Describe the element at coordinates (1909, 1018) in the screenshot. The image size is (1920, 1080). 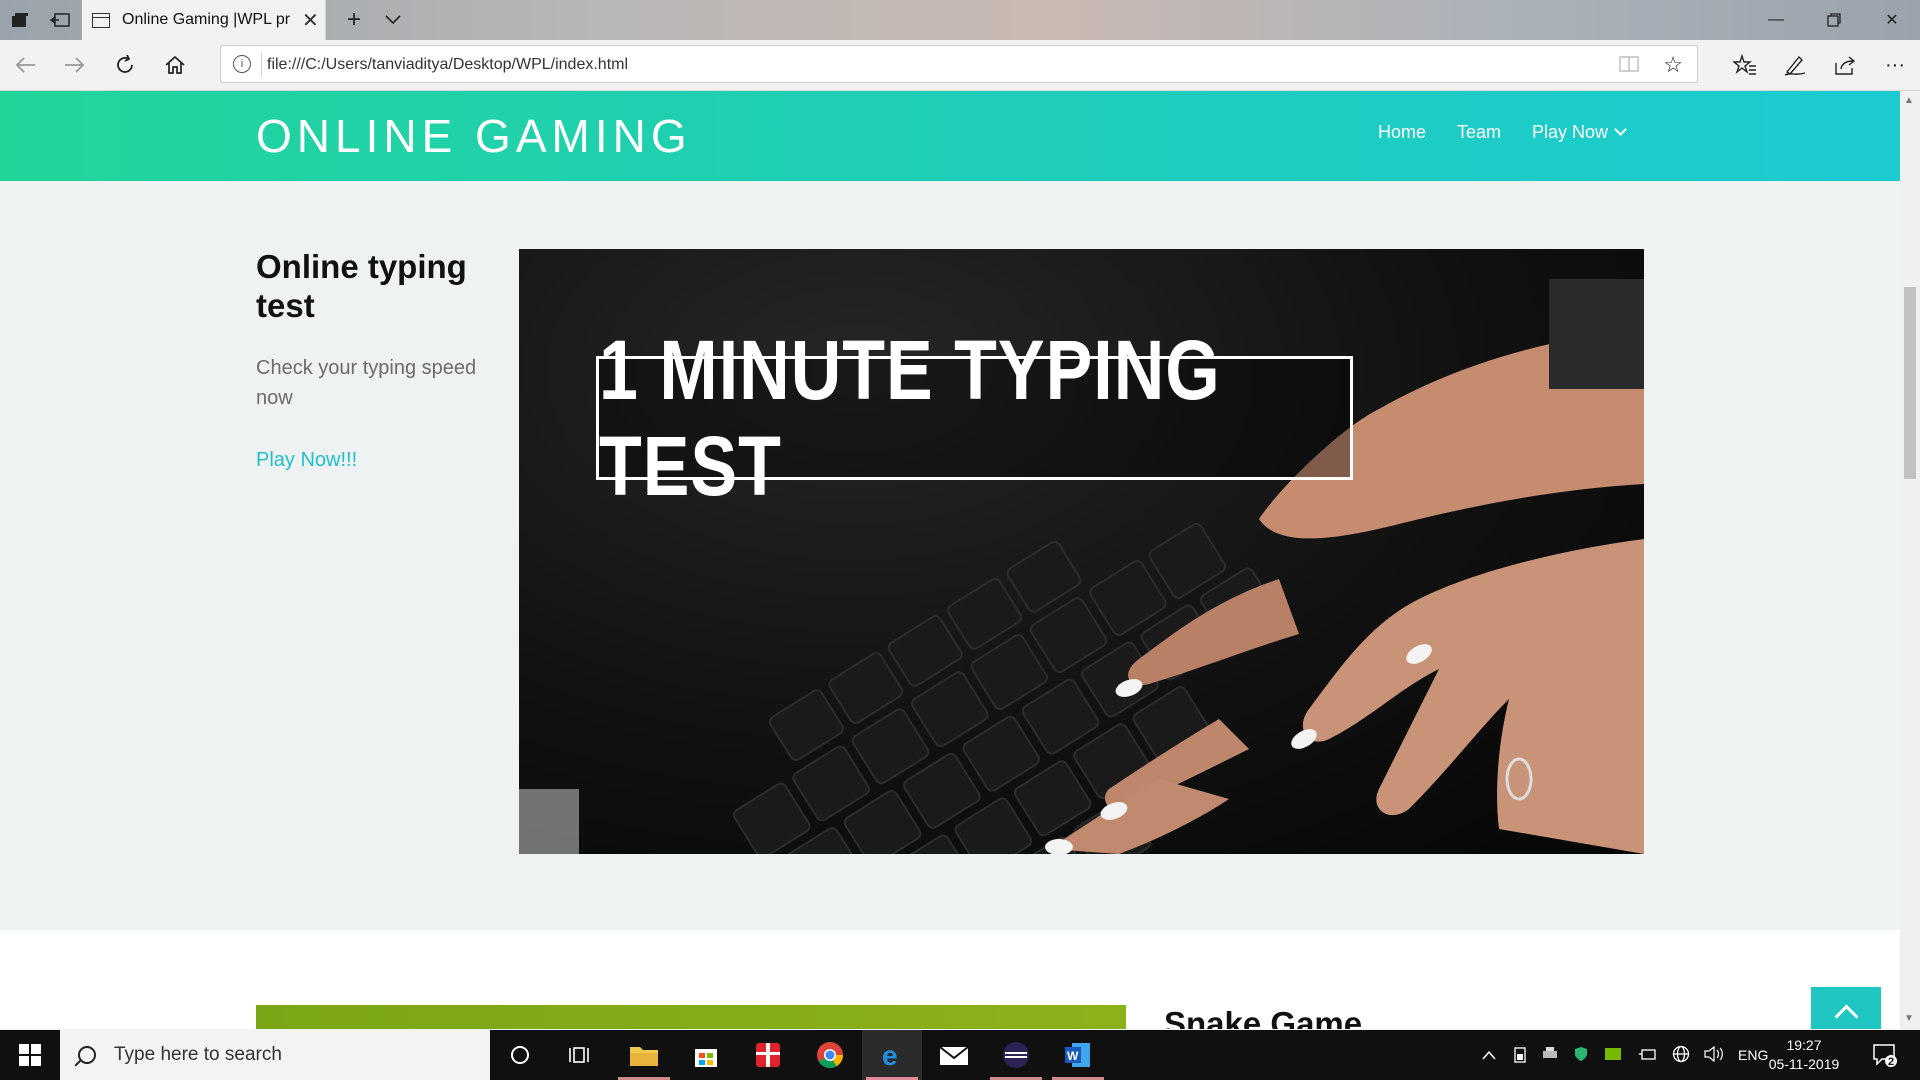
I see `scroll-down-icon: ▼` at that location.